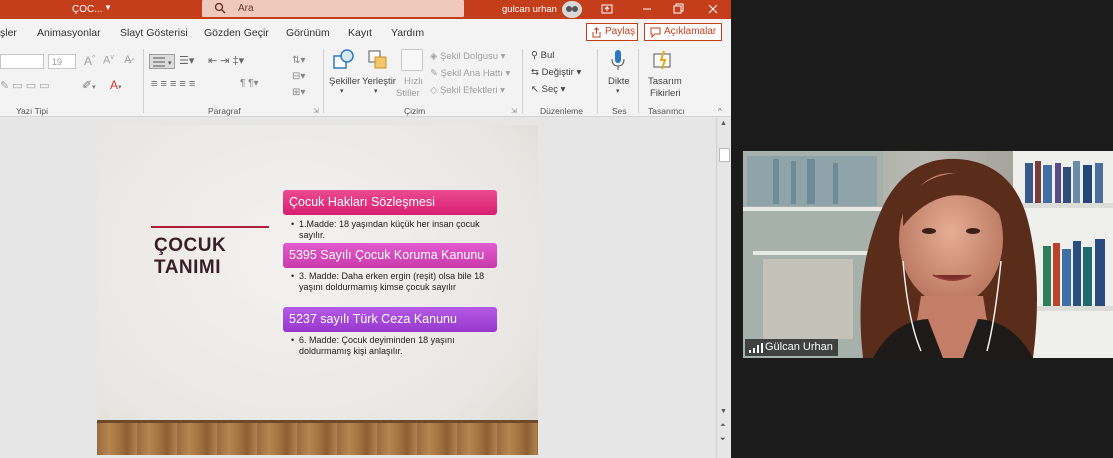 The height and width of the screenshot is (458, 1113). I want to click on font-size-value: 19, so click(57, 62).